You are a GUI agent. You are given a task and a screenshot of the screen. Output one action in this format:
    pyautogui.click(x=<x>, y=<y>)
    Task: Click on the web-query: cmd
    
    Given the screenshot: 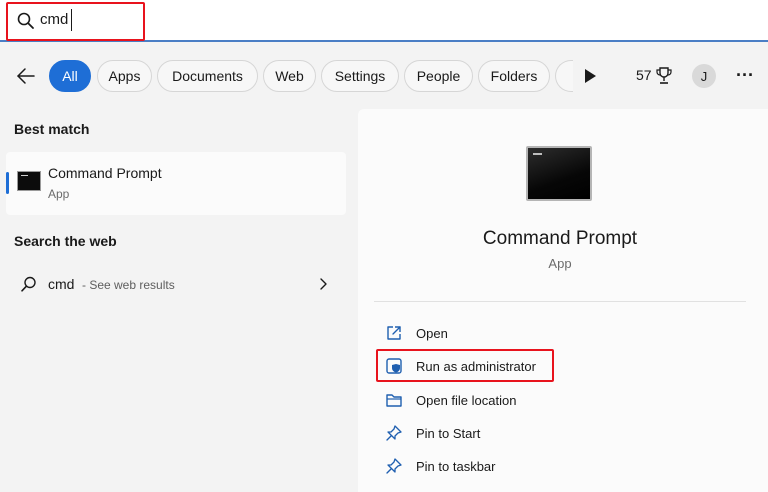 What is the action you would take?
    pyautogui.click(x=61, y=284)
    